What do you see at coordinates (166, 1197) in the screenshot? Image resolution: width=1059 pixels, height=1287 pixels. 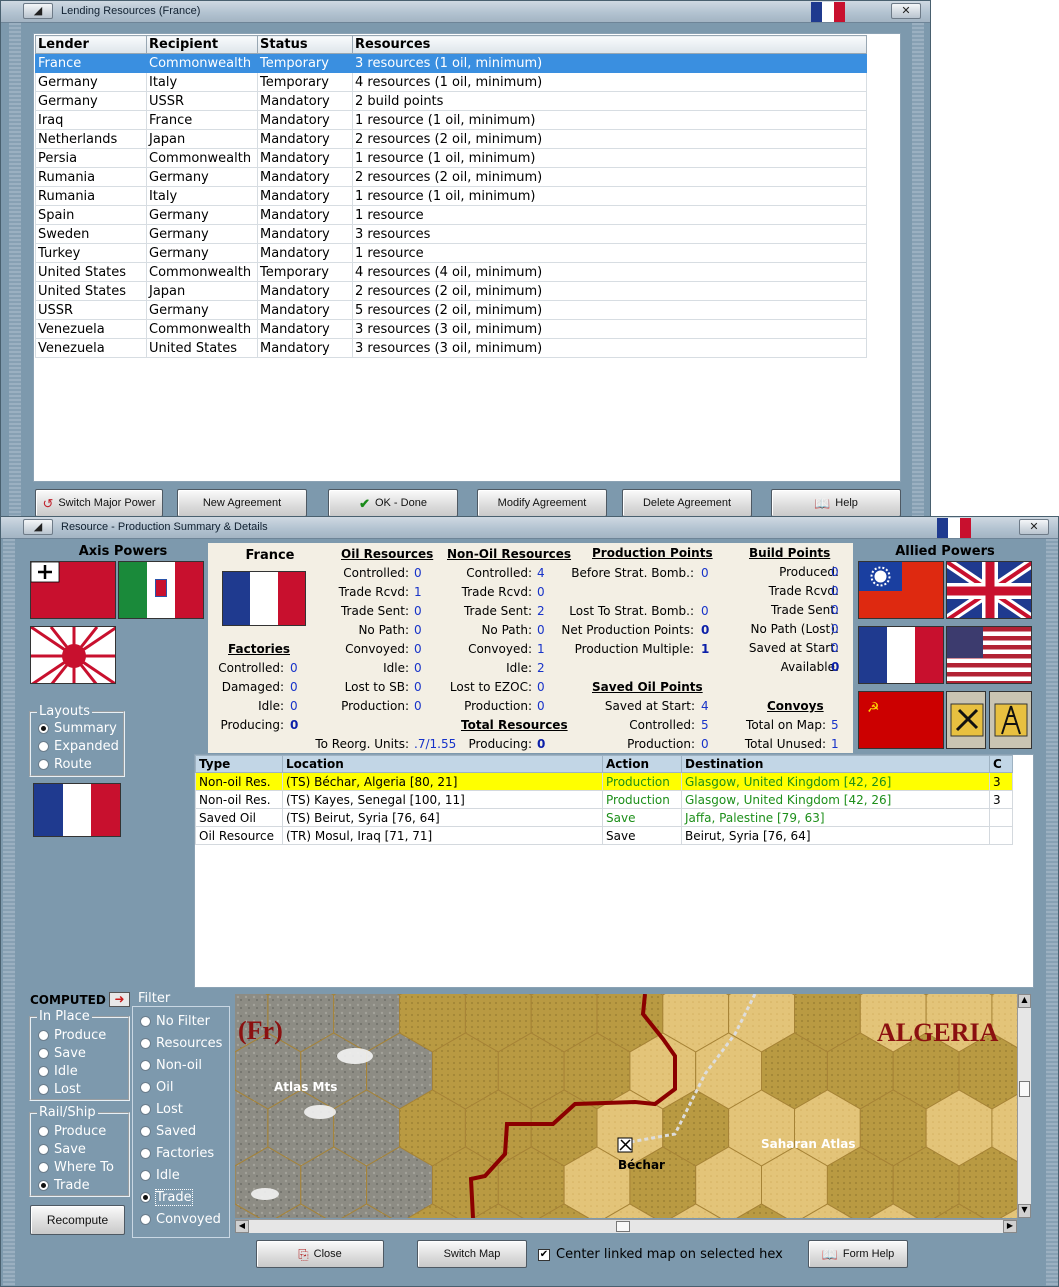 I see `filter-trade-radio: Trade` at bounding box center [166, 1197].